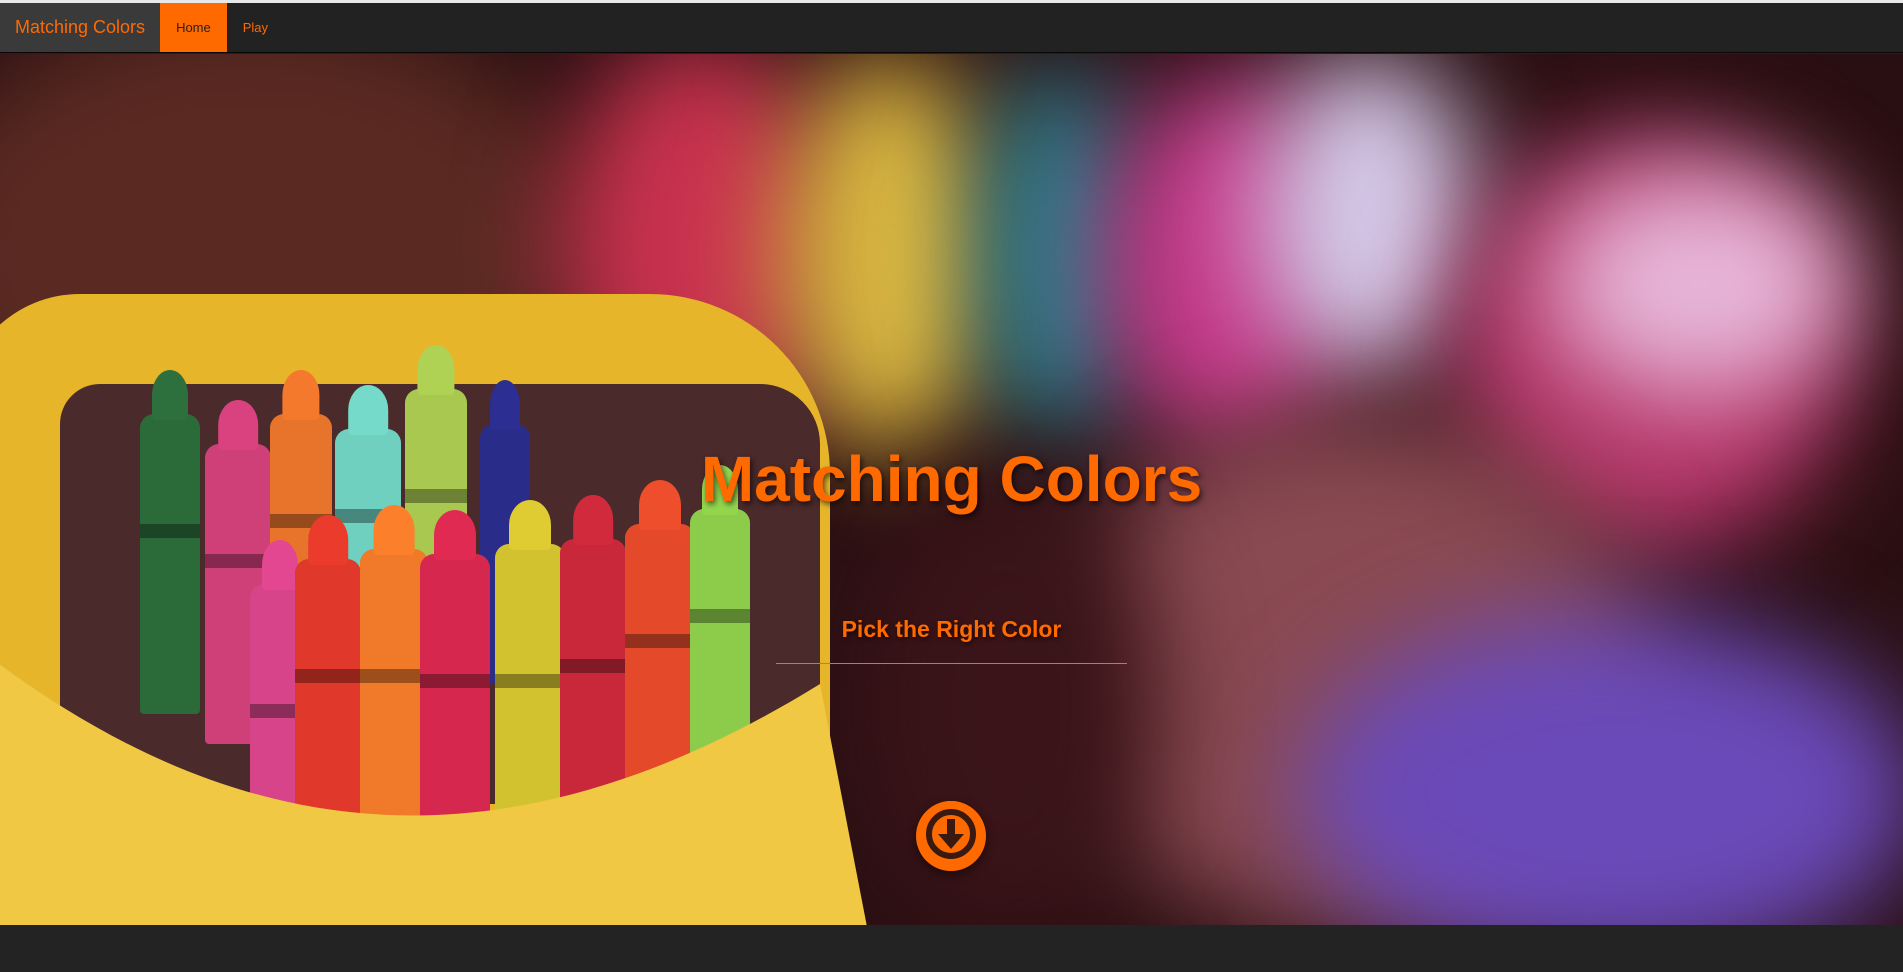 The width and height of the screenshot is (1903, 972). Describe the element at coordinates (951, 28) in the screenshot. I see `navbar: Matching Colors Home Play` at that location.